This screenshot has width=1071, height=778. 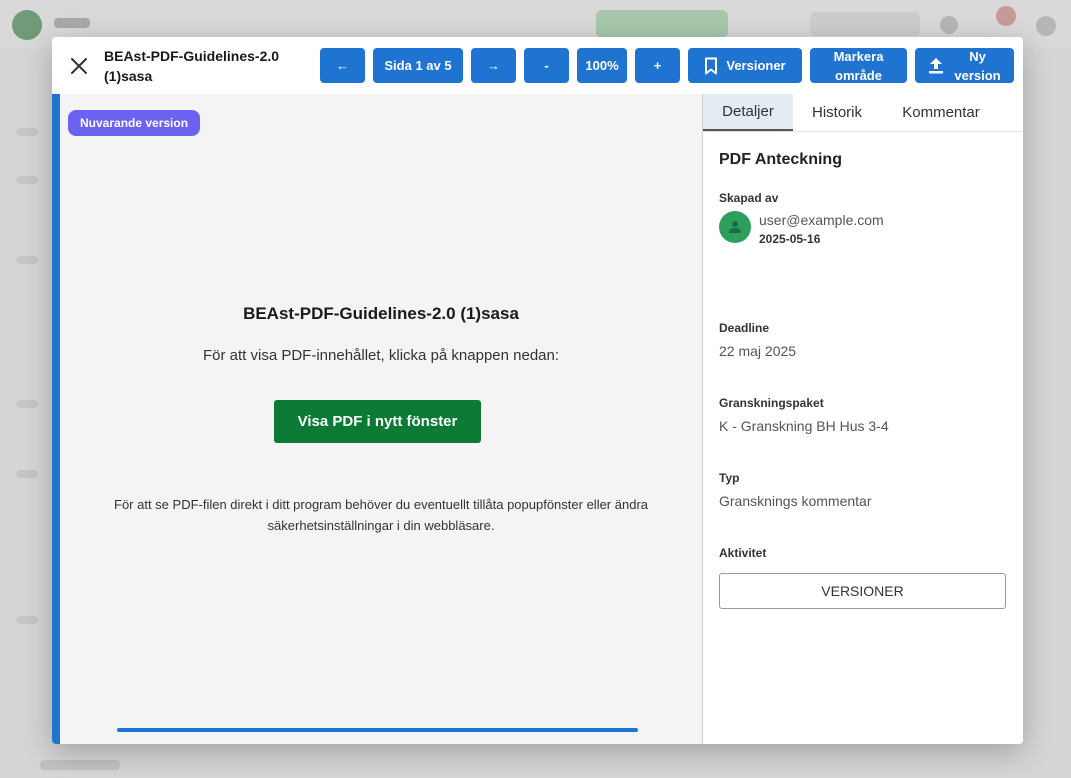 What do you see at coordinates (729, 478) in the screenshot?
I see `type-label: Typ` at bounding box center [729, 478].